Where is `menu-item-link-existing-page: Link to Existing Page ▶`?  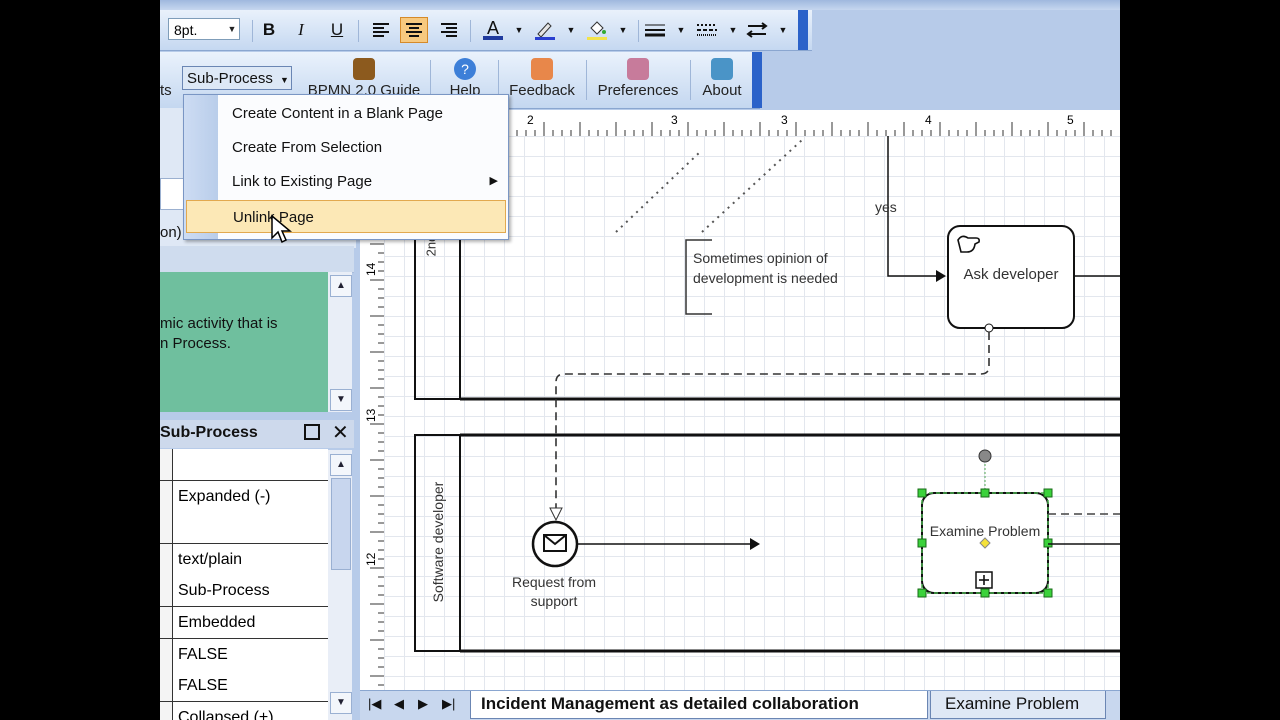 menu-item-link-existing-page: Link to Existing Page ▶ is located at coordinates (346, 181).